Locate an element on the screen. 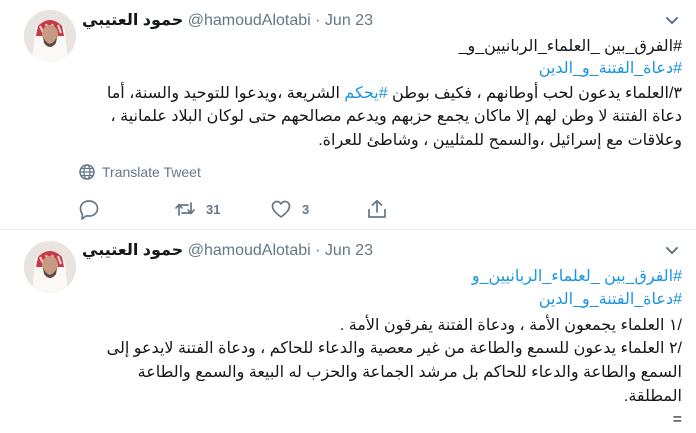  like-button: 3 is located at coordinates (289, 209).